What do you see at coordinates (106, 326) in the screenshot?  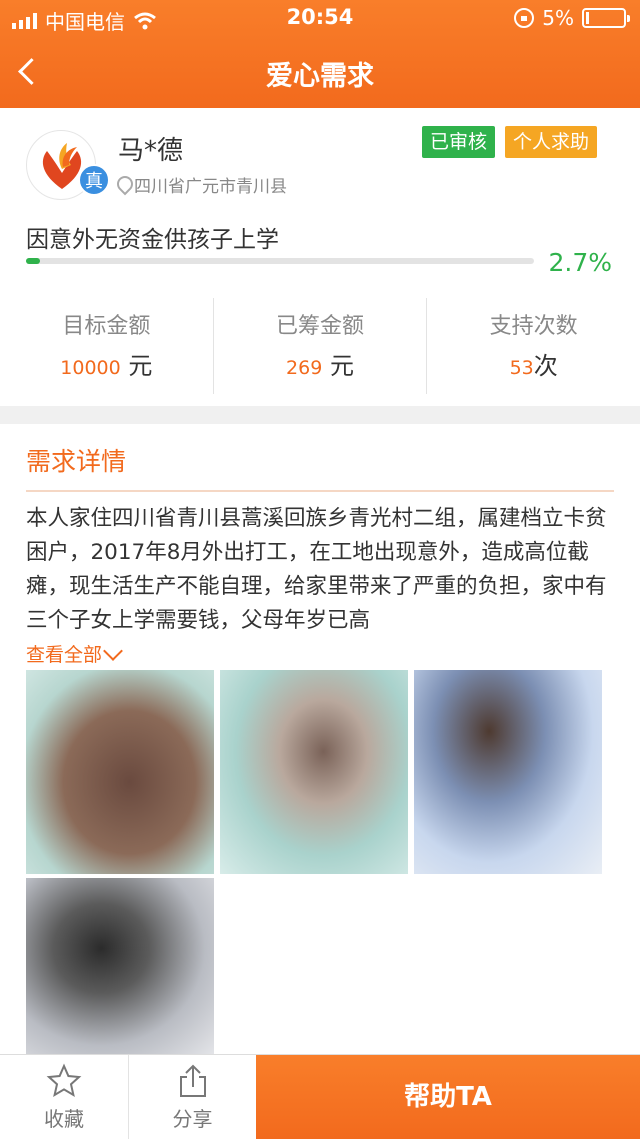 I see `stat-label: 目标金额` at bounding box center [106, 326].